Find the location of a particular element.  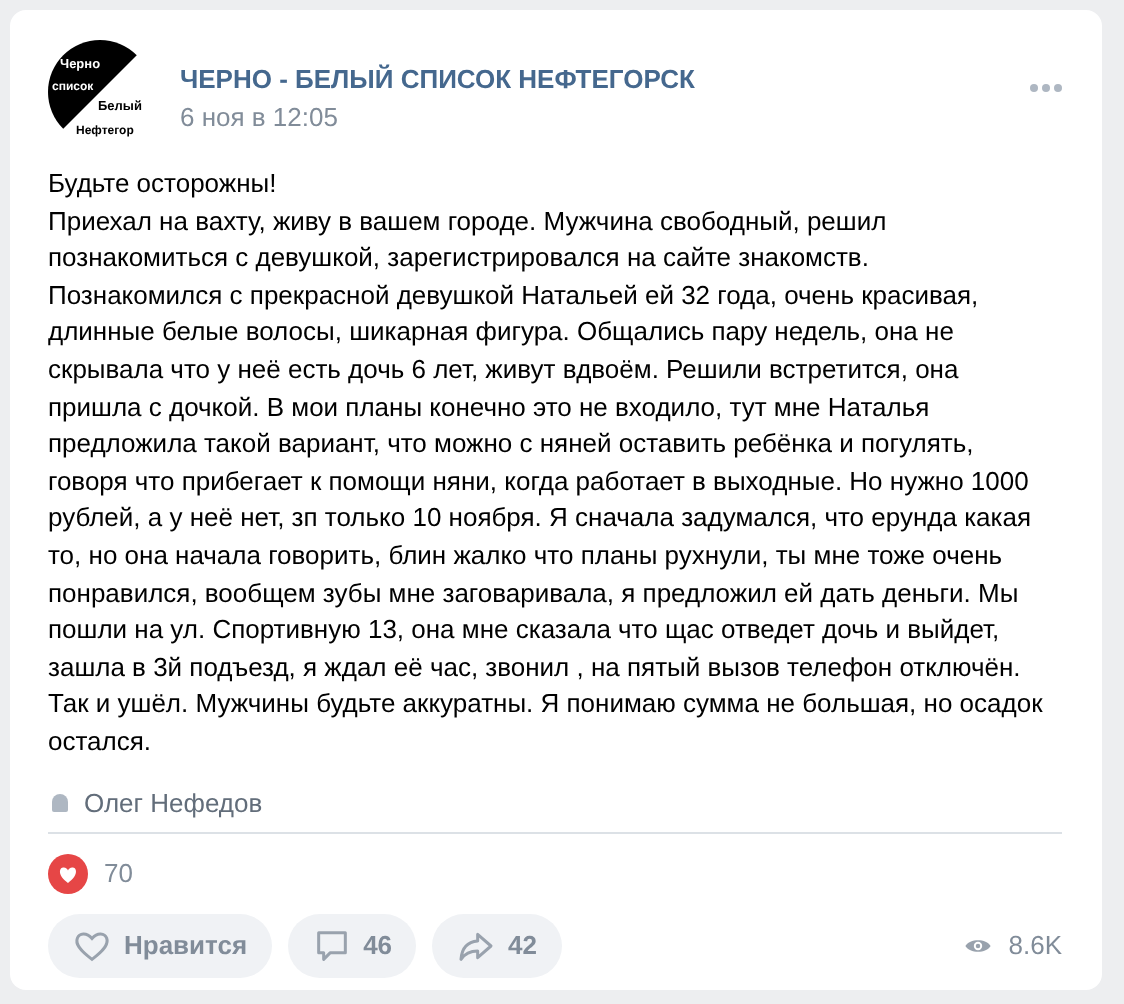

view-count: 8.6K is located at coordinates (1035, 945).